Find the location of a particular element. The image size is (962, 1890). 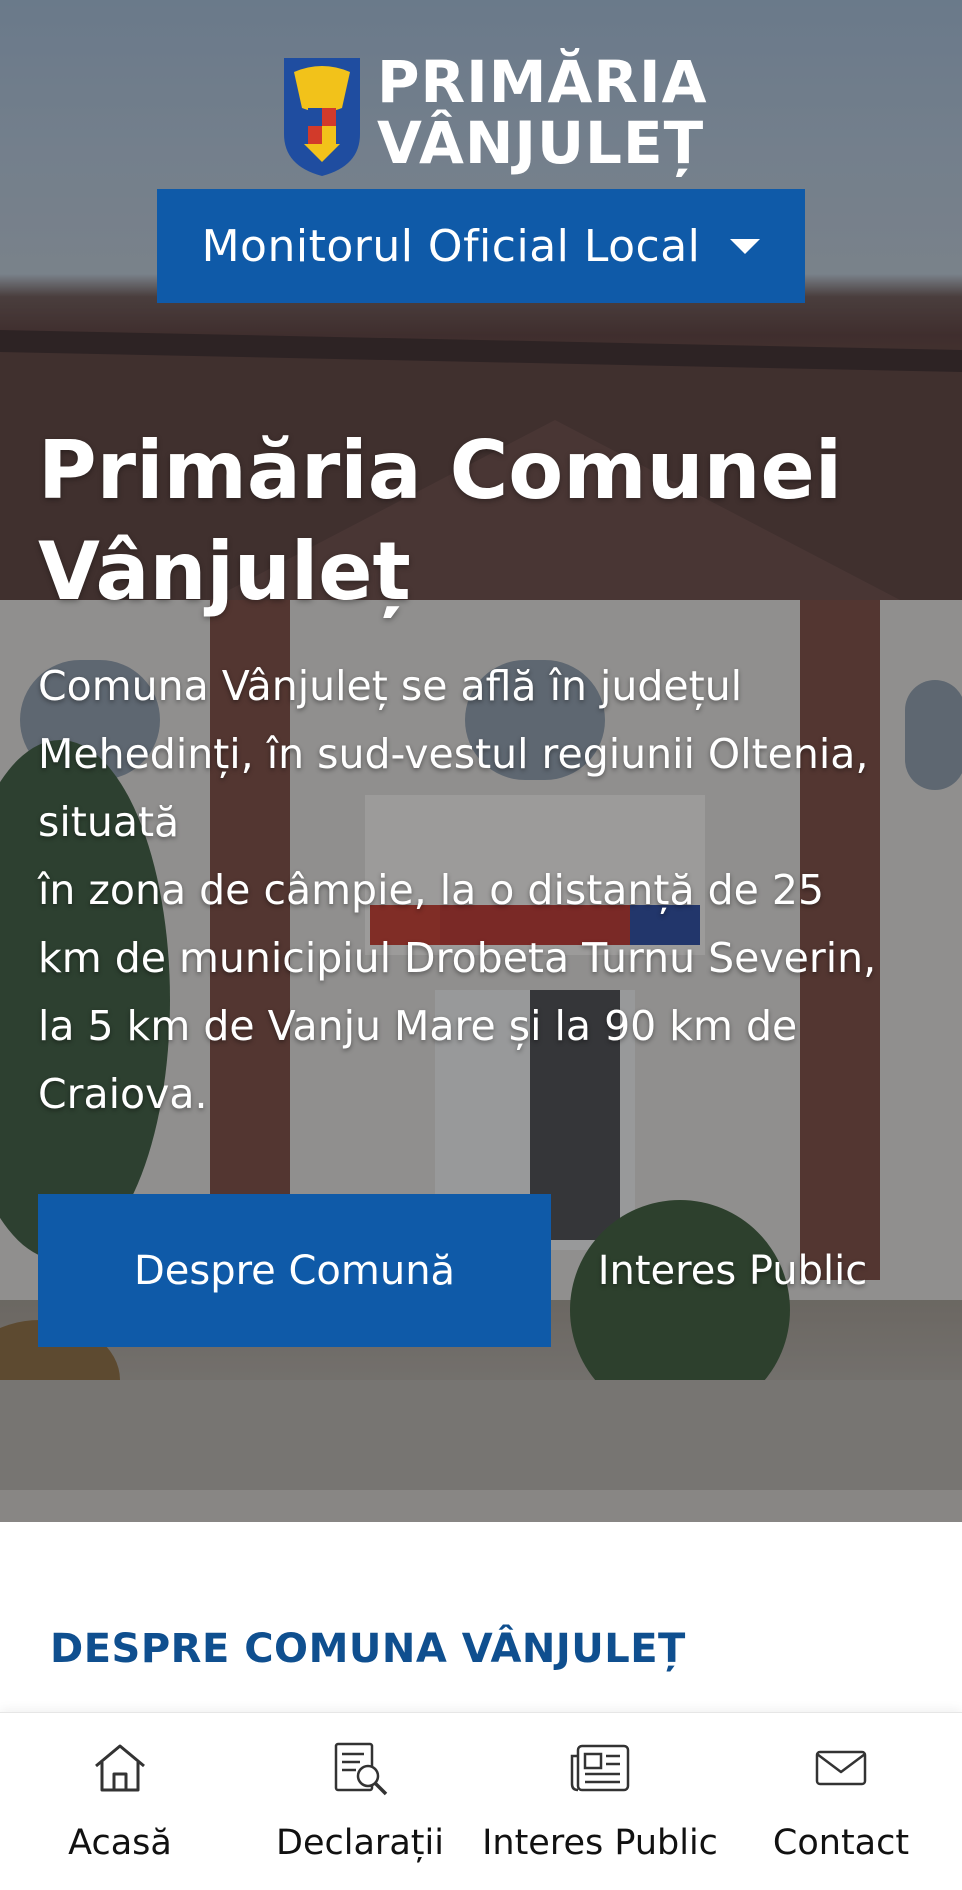

nav-label-contact: Contact is located at coordinates (841, 1843).